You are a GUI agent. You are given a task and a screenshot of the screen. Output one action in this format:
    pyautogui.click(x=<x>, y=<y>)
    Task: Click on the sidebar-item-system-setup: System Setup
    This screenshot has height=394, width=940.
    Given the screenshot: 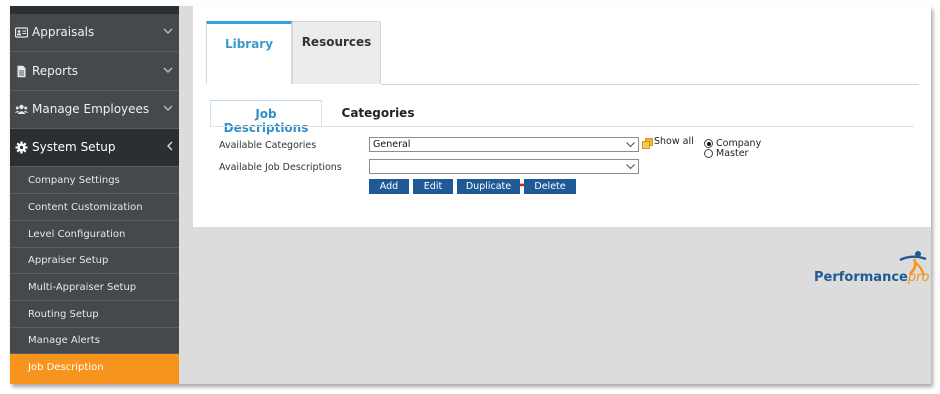 What is the action you would take?
    pyautogui.click(x=94, y=148)
    